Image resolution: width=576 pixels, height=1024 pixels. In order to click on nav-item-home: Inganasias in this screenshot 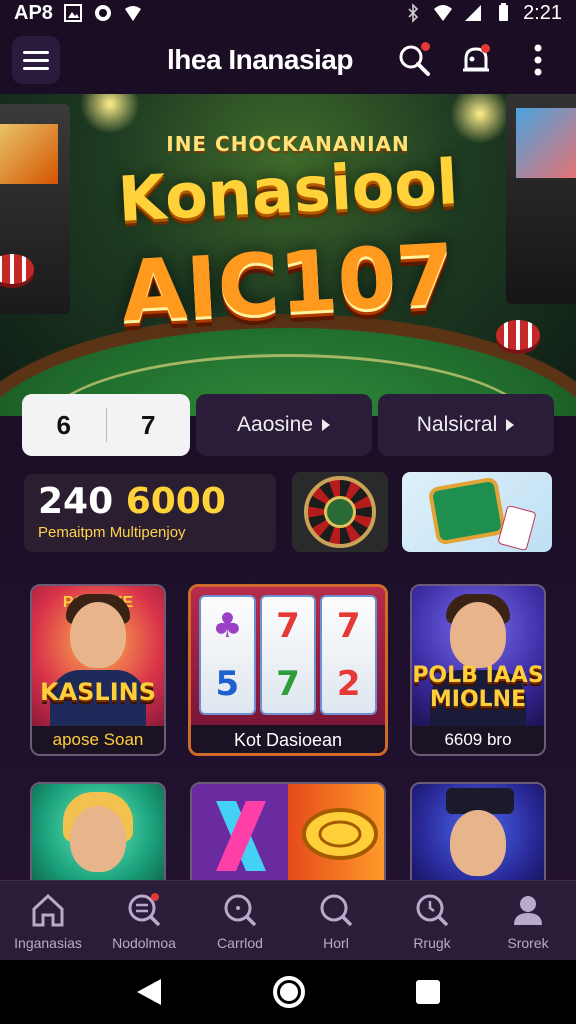, I will do `click(48, 920)`.